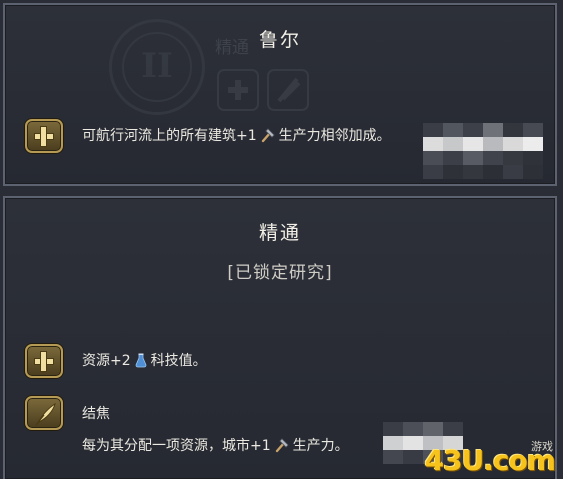 Image resolution: width=563 pixels, height=479 pixels. I want to click on ability-text-after: 生产力。, so click(320, 446).